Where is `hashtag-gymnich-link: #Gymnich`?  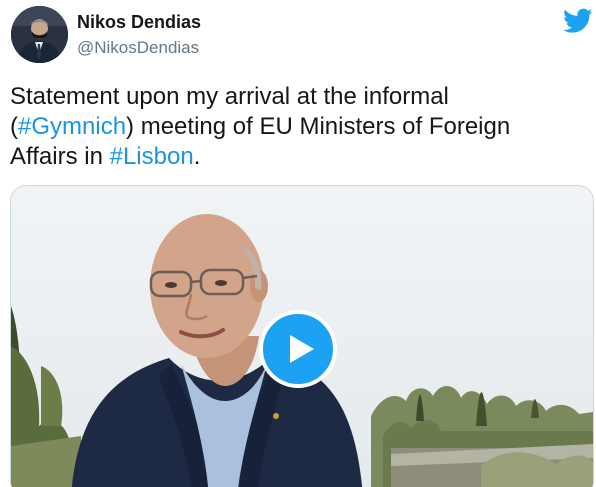 hashtag-gymnich-link: #Gymnich is located at coordinates (72, 126).